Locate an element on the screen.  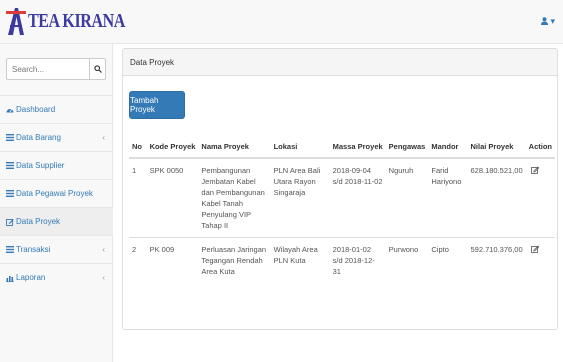
user-menu: ▾ is located at coordinates (548, 21).